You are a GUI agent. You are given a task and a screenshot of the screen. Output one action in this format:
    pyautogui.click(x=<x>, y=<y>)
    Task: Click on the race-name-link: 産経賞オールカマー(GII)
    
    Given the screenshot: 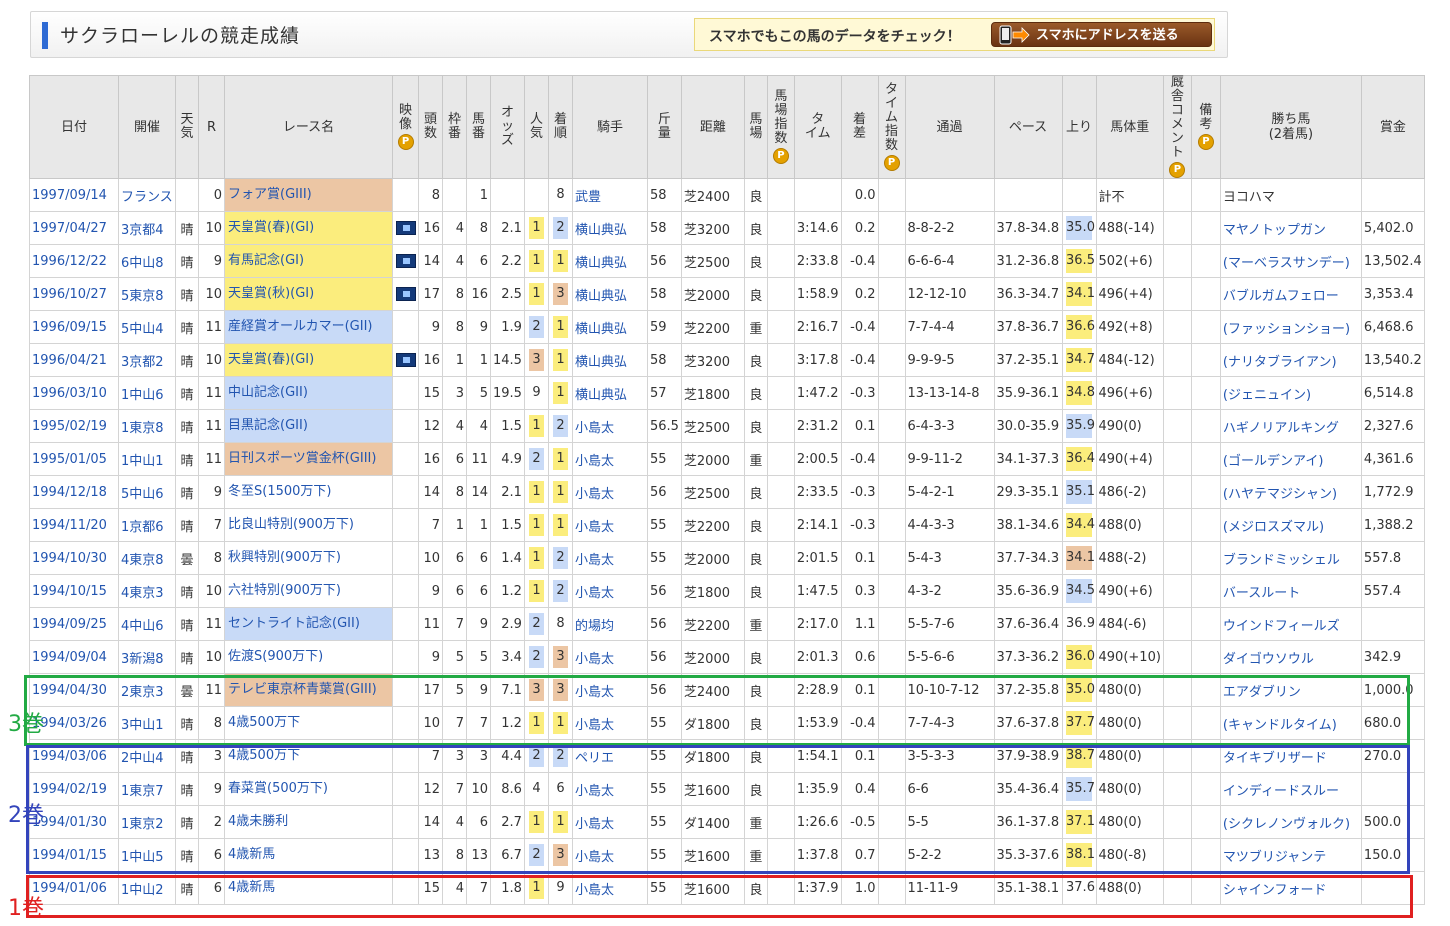 What is the action you would take?
    pyautogui.click(x=301, y=327)
    